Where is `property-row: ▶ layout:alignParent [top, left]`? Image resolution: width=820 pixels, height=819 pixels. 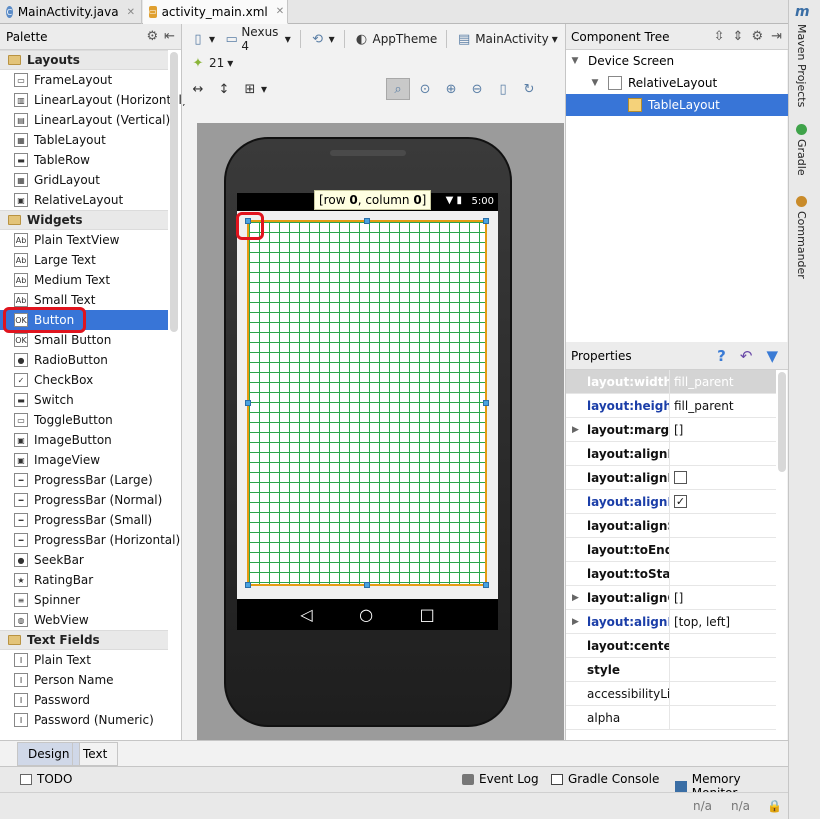 property-row: ▶ layout:alignParent [top, left] is located at coordinates (671, 622).